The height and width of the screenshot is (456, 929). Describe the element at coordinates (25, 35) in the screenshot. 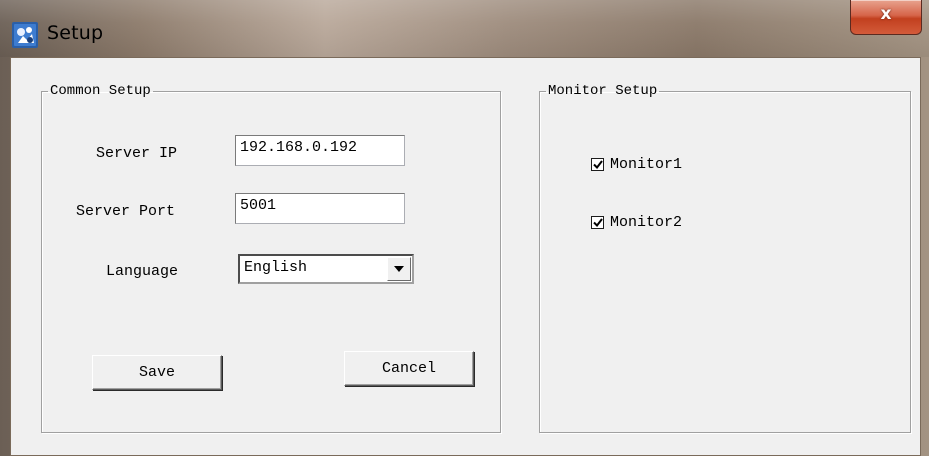

I see `app-icon` at that location.